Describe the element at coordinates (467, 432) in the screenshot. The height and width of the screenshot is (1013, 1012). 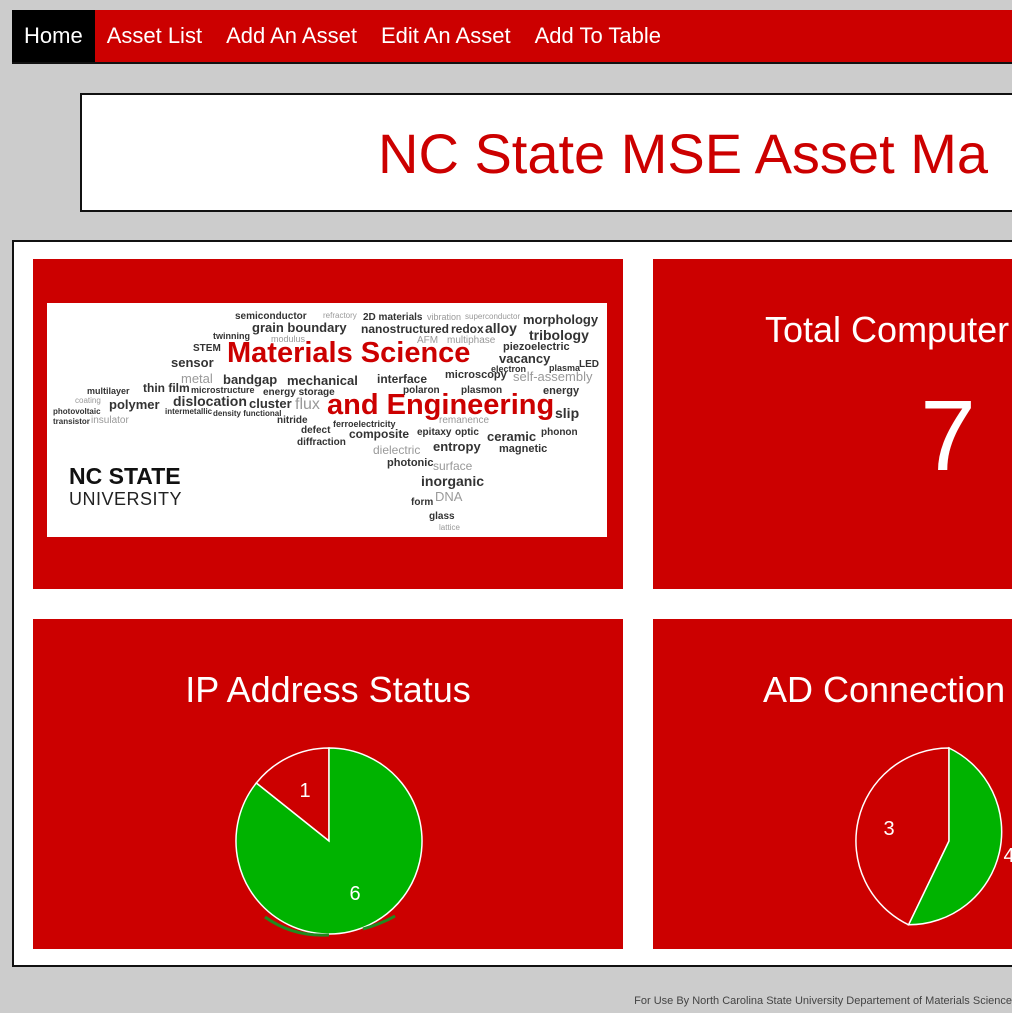
I see `word: optic` at that location.